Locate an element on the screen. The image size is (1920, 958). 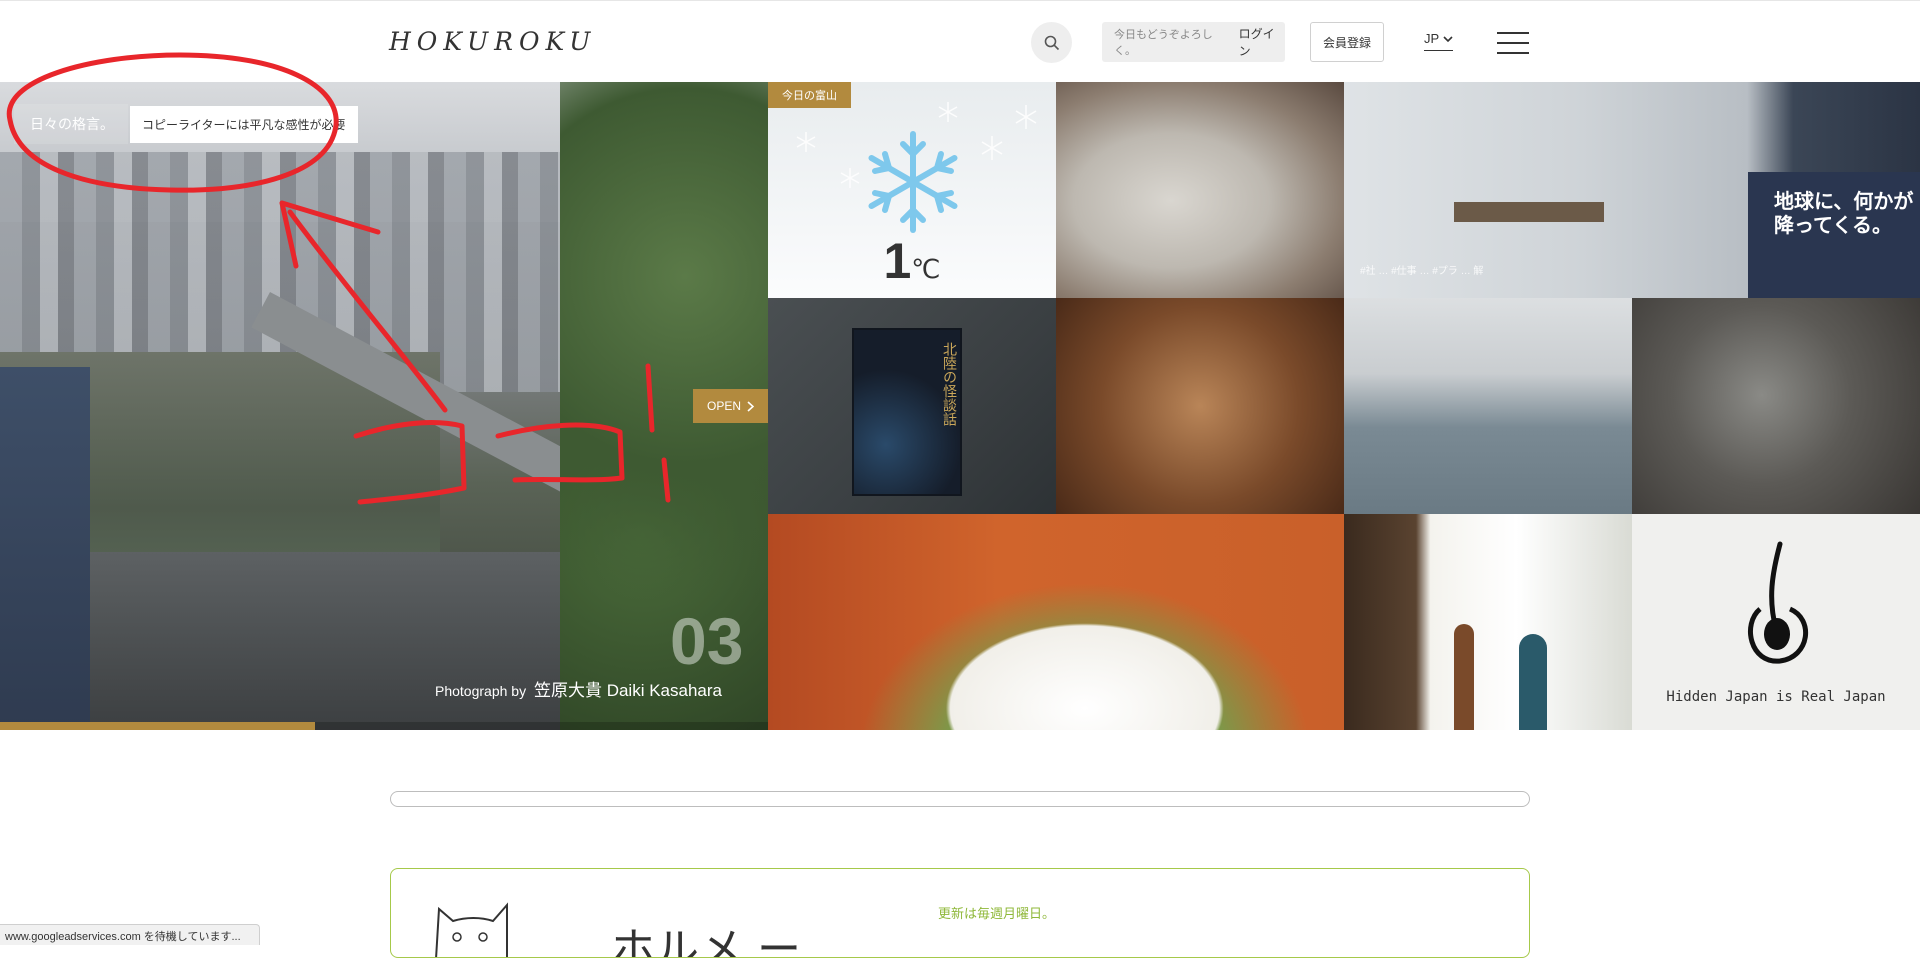
update-notice: 更新は毎週月曜日。 is located at coordinates (997, 913).